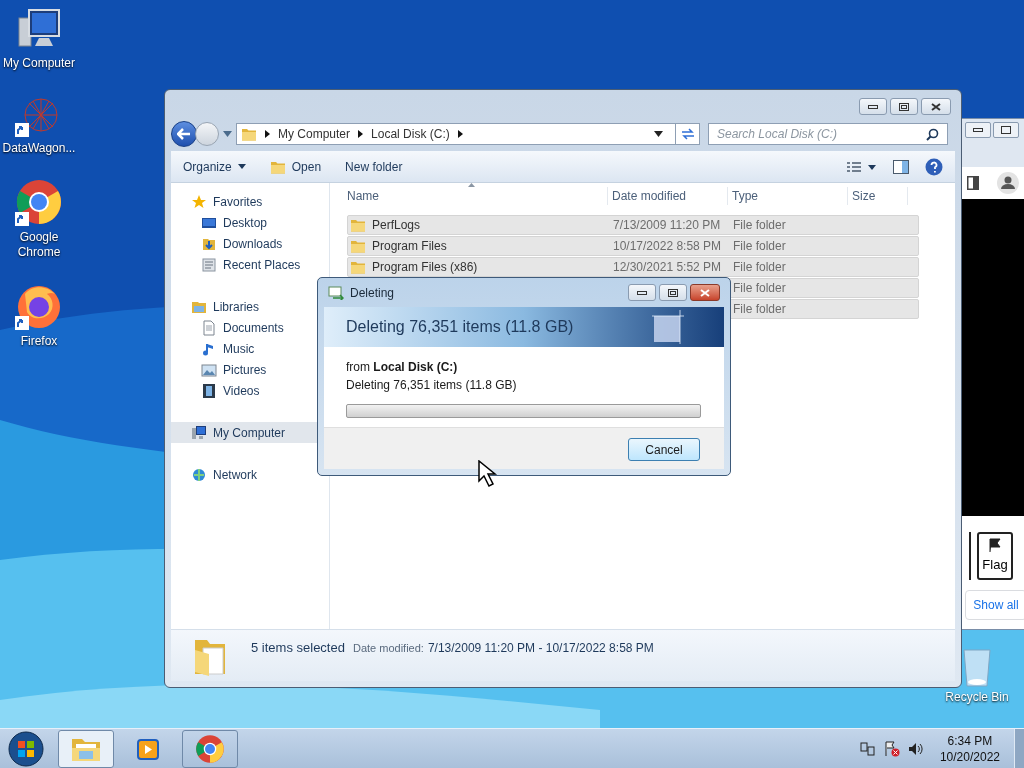  Describe the element at coordinates (788, 195) in the screenshot. I see `column-header: Type` at that location.